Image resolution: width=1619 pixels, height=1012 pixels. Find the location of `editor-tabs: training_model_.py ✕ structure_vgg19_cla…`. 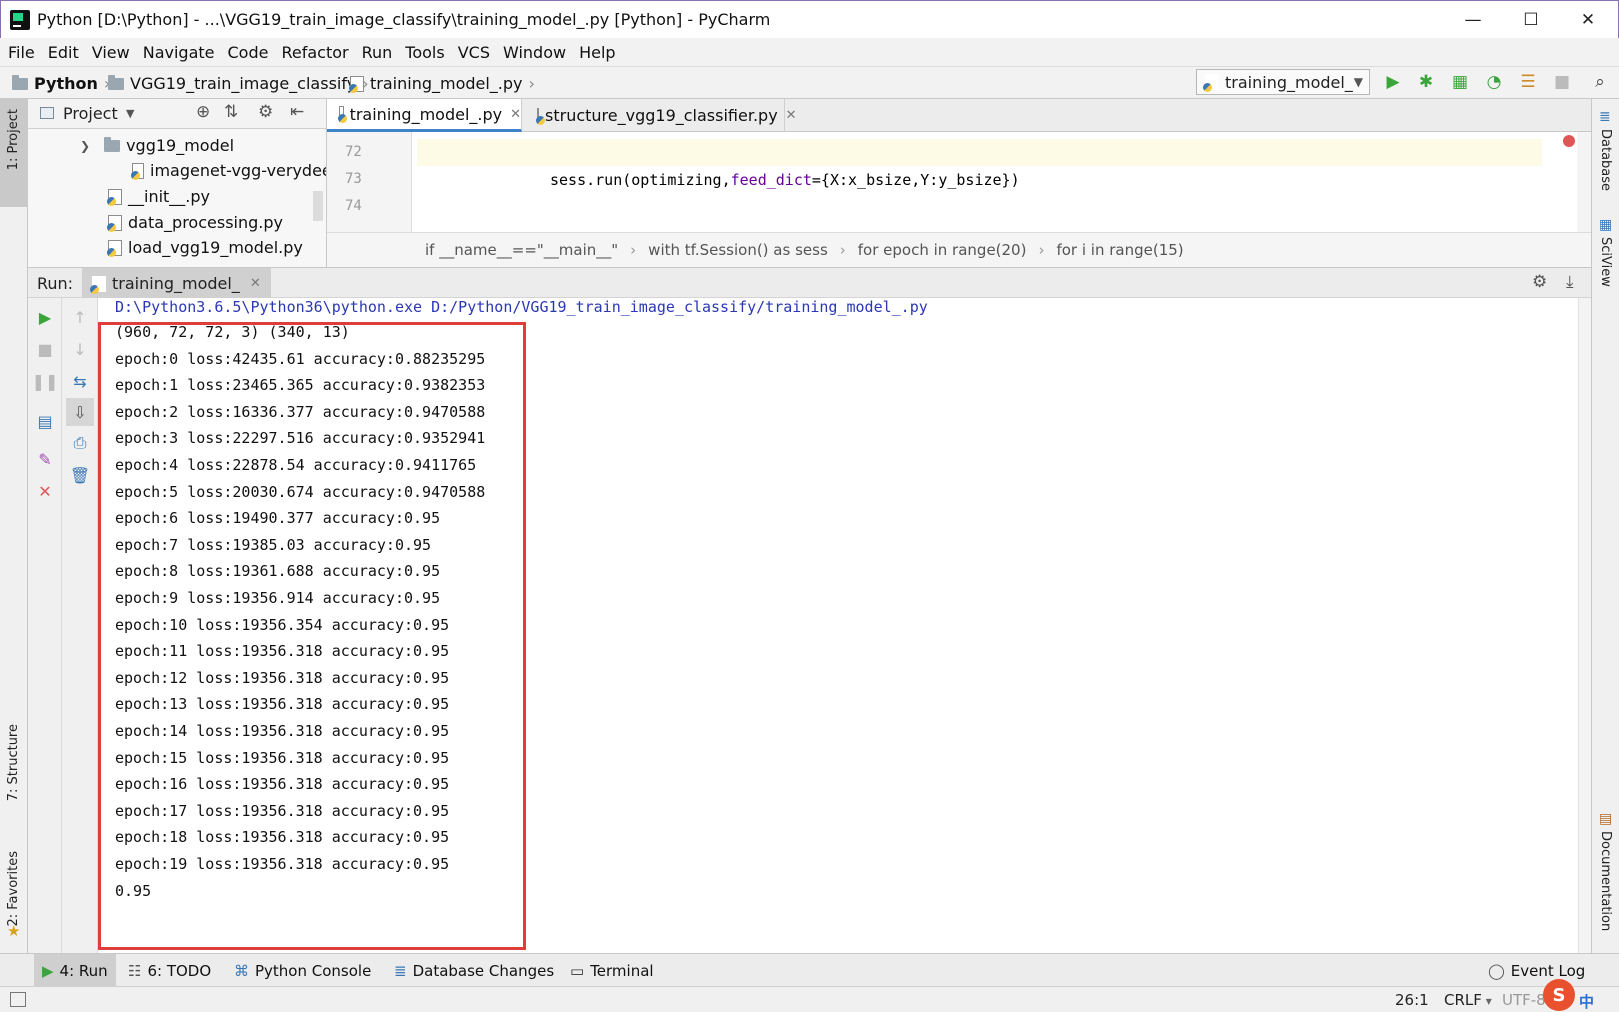

editor-tabs: training_model_.py ✕ structure_vgg19_cla… is located at coordinates (959, 115).